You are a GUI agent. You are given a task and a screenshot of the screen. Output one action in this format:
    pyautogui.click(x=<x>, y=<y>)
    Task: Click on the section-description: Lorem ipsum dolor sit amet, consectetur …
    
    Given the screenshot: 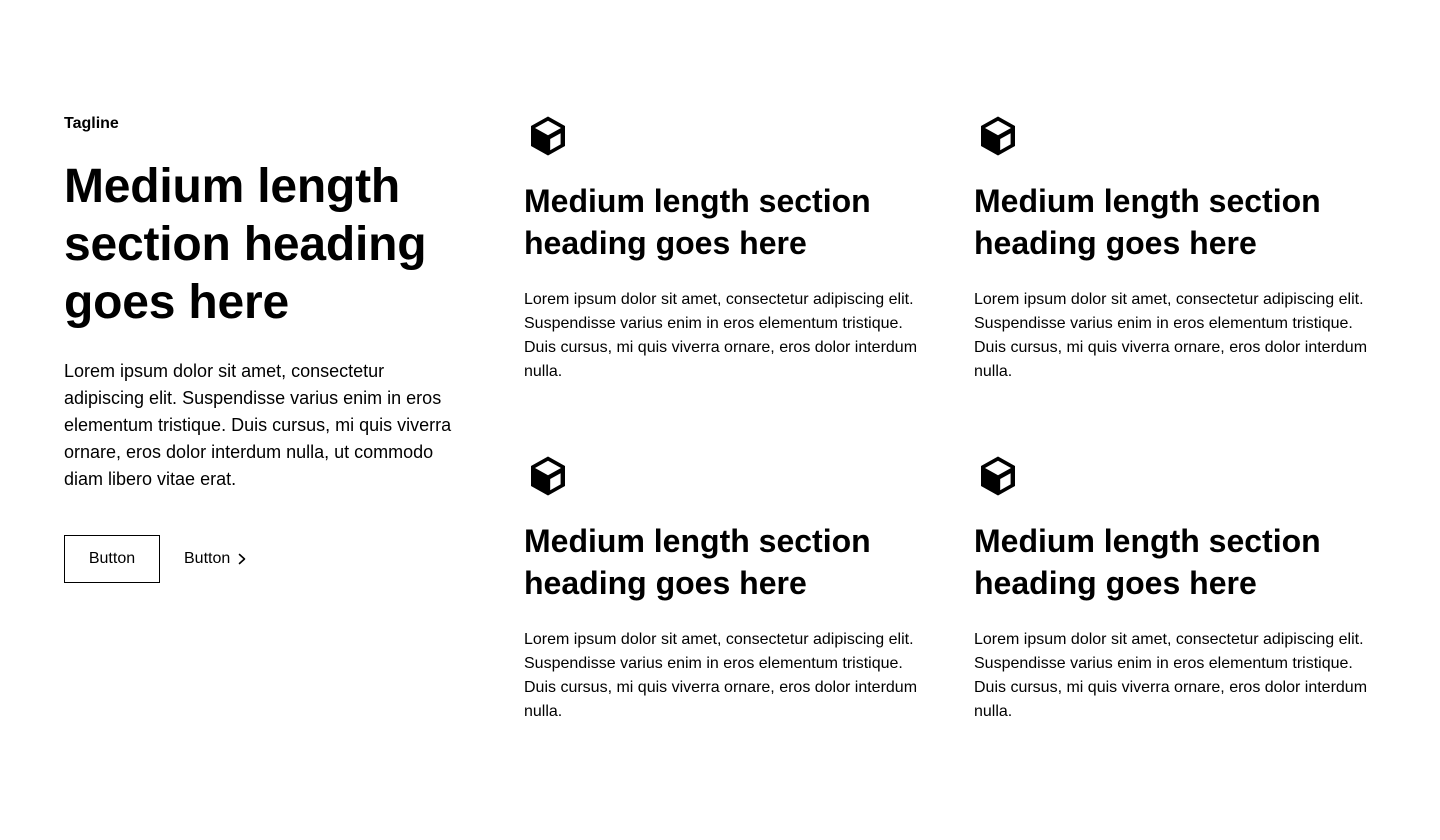 What is the action you would take?
    pyautogui.click(x=258, y=425)
    